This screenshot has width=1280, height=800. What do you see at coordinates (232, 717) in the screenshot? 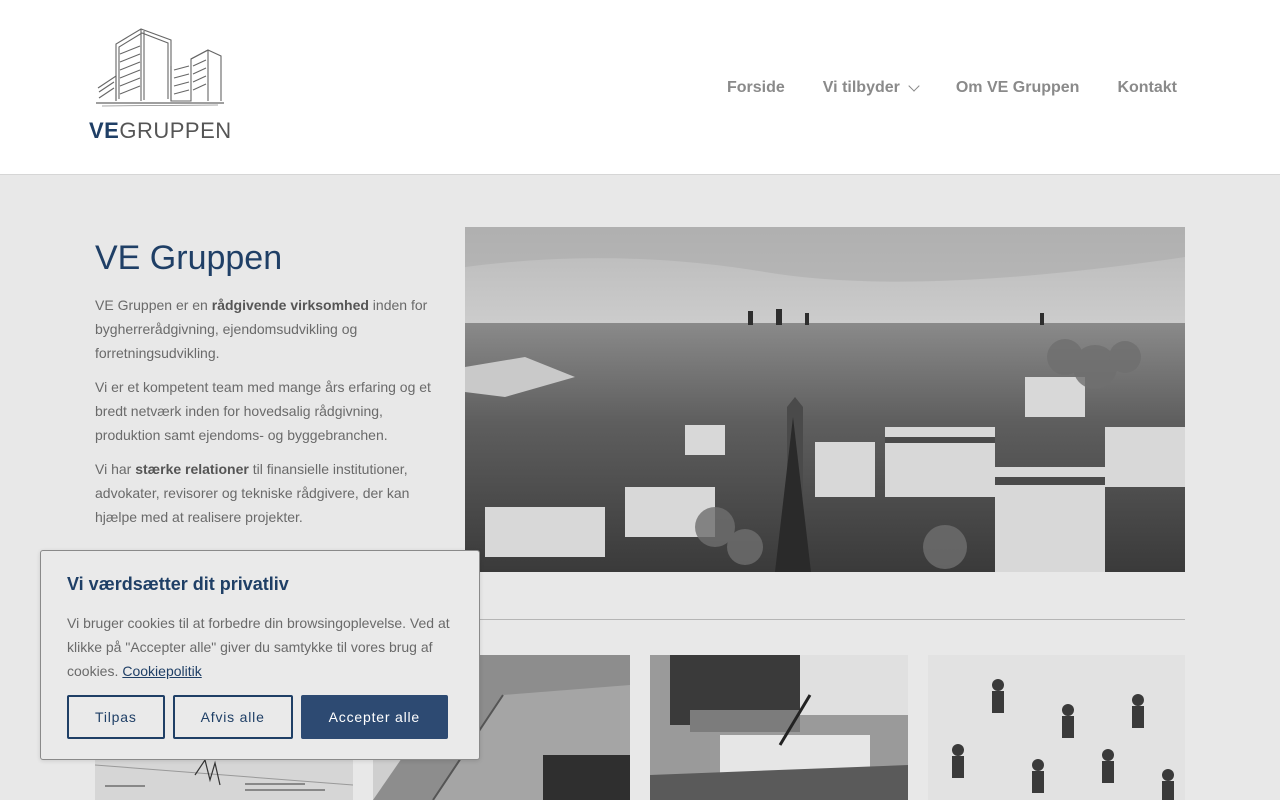
I see `reject-all-button: Afvis alle` at bounding box center [232, 717].